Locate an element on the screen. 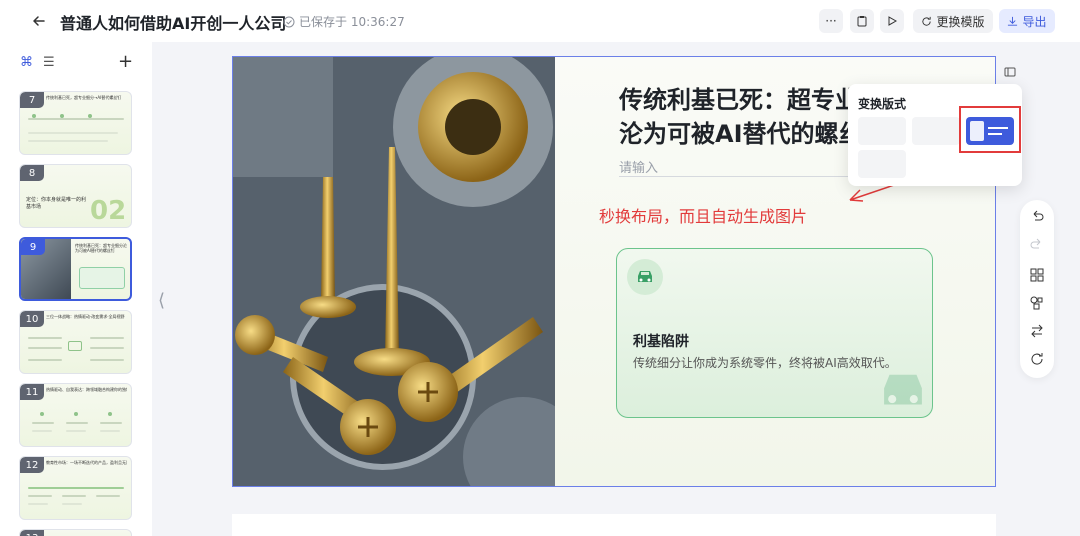 This screenshot has width=1080, height=536. slide-number: 11 is located at coordinates (32, 392).